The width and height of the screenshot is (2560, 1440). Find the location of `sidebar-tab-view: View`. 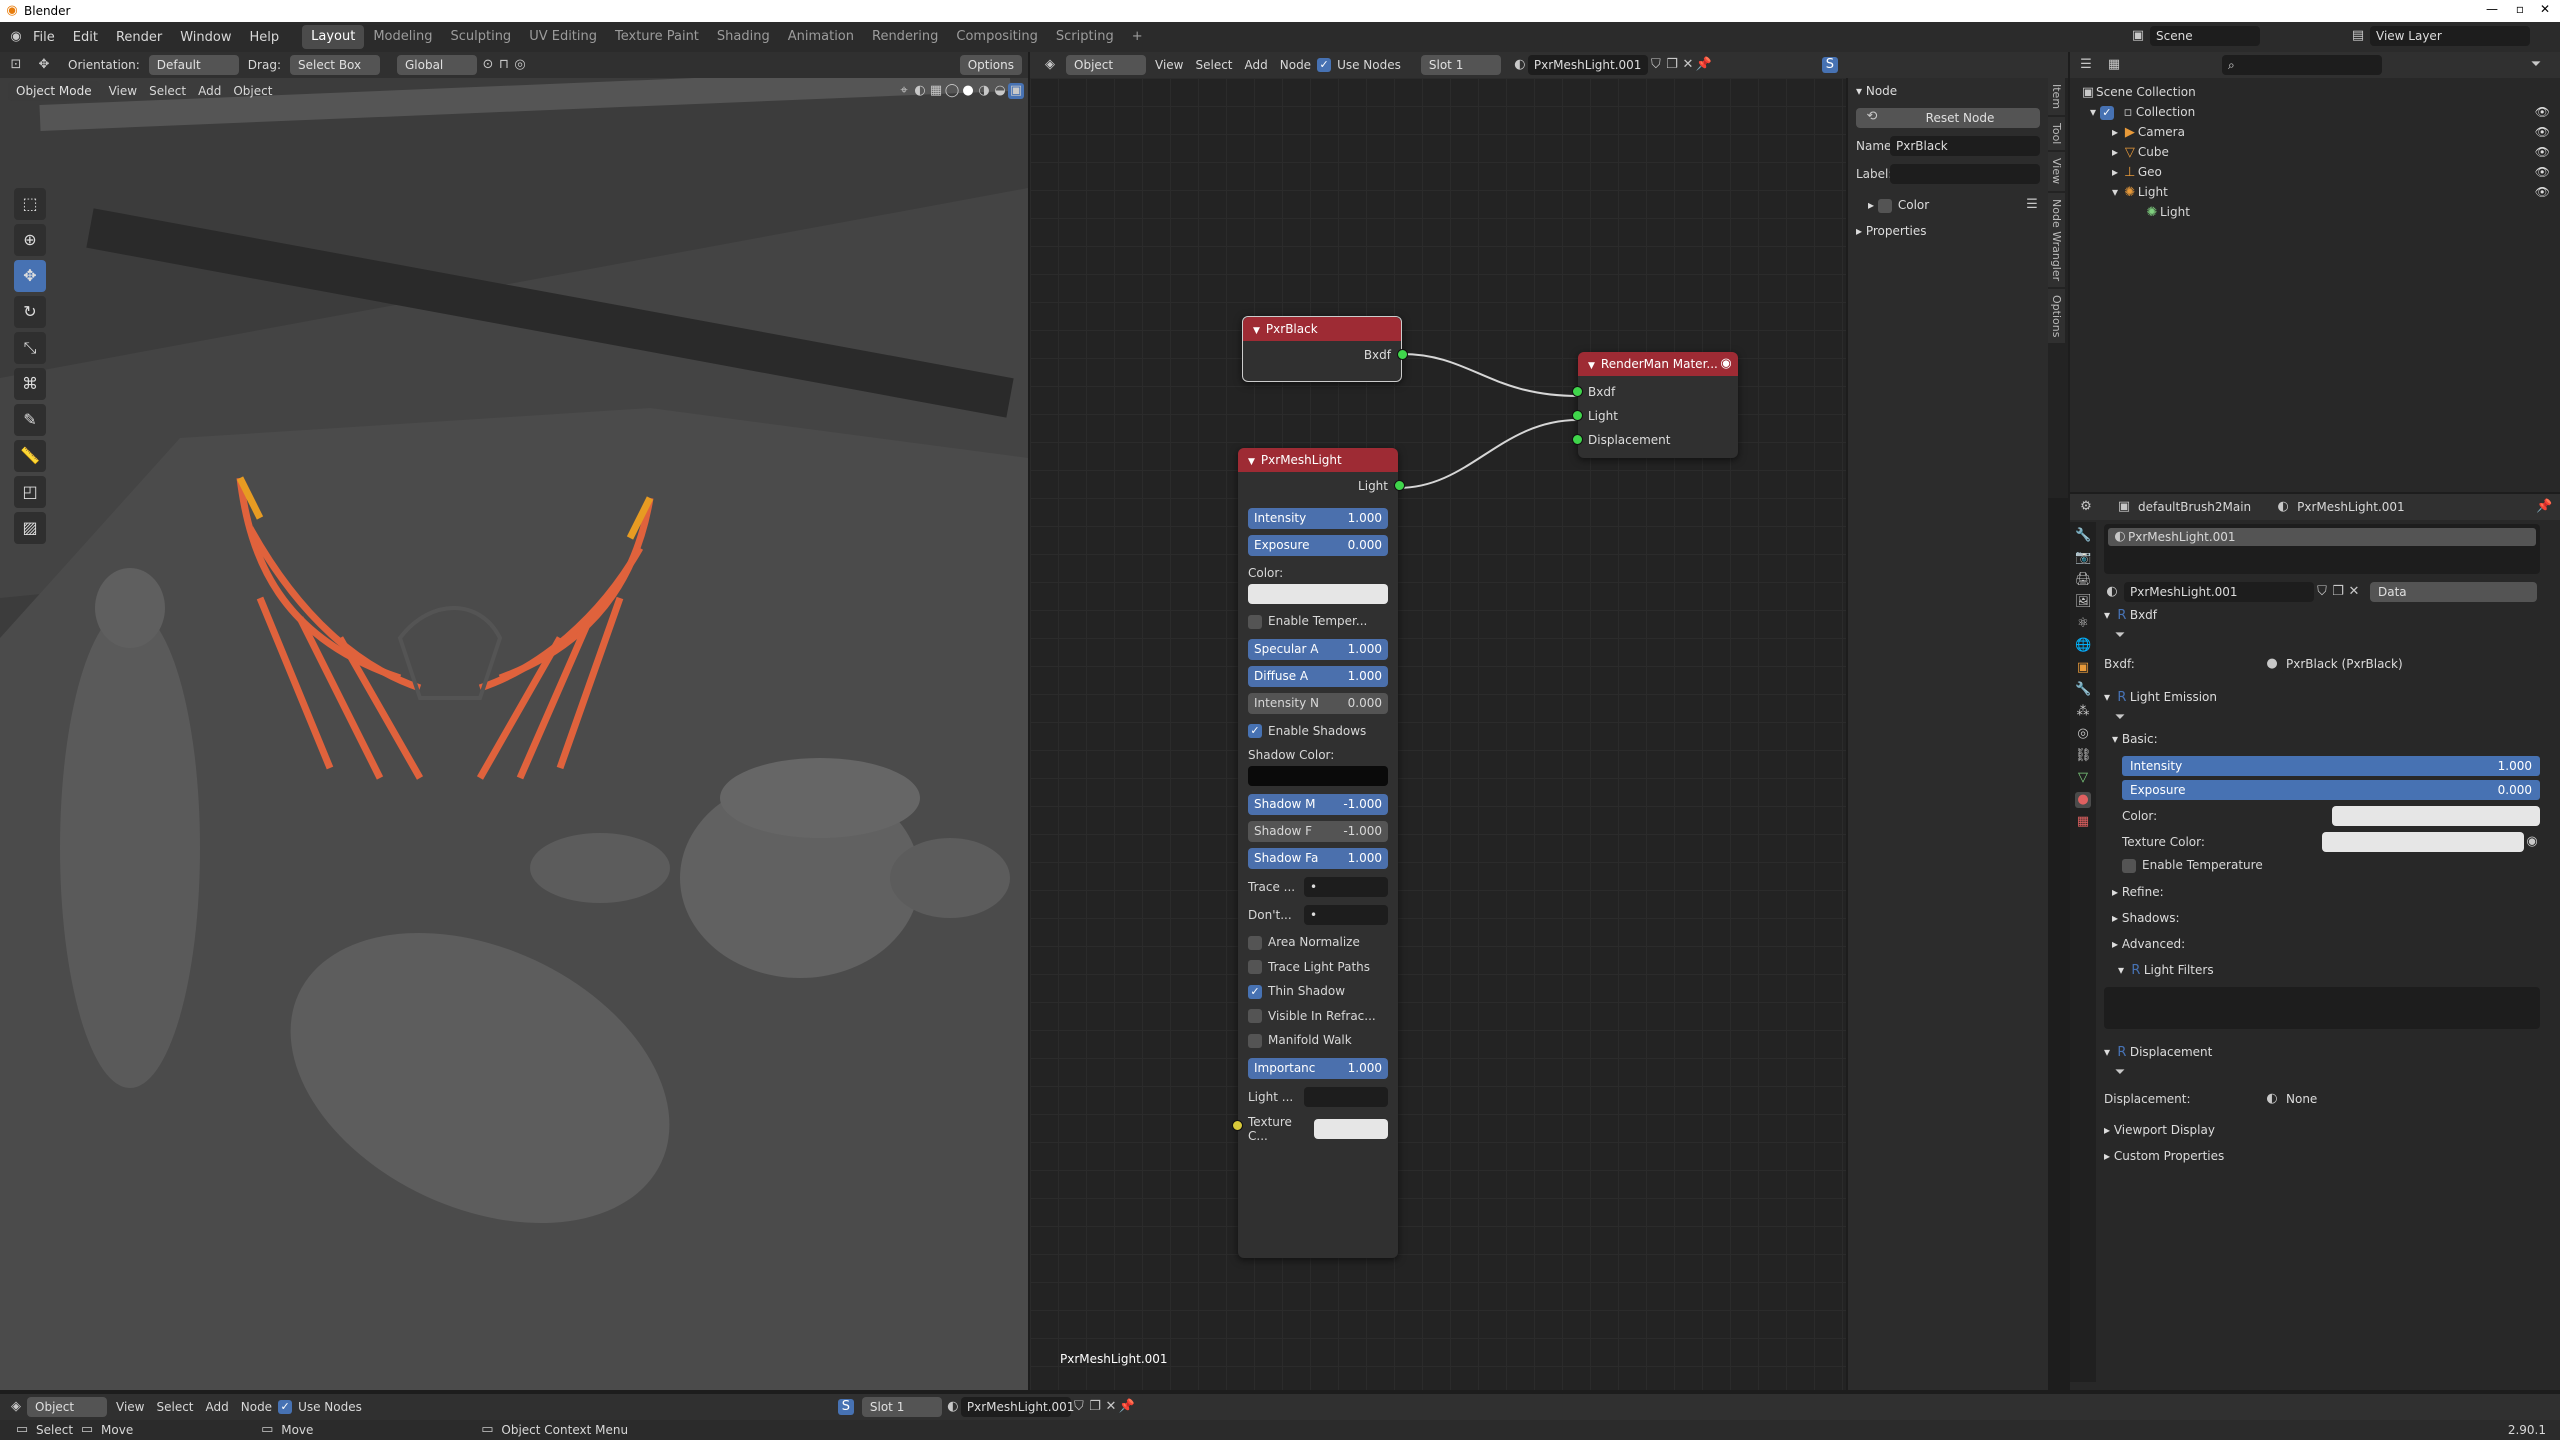

sidebar-tab-view: View is located at coordinates (2056, 171).